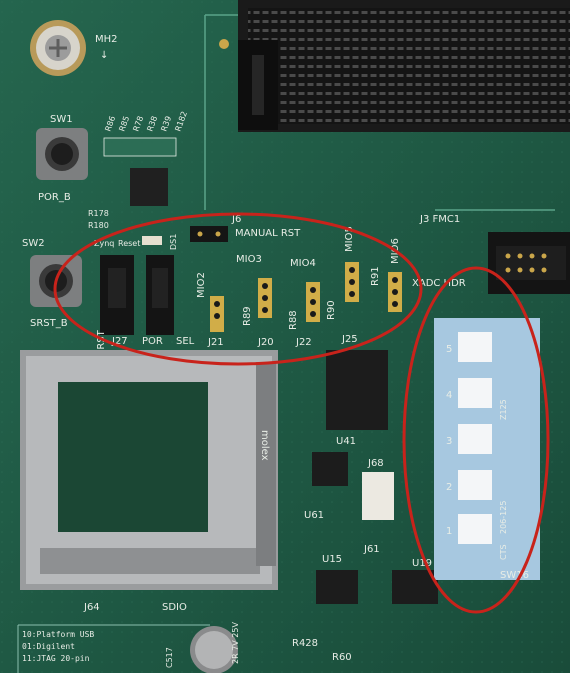 Image resolution: width=570 pixels, height=673 pixels. Describe the element at coordinates (330, 469) in the screenshot. I see `ic-u61` at that location.